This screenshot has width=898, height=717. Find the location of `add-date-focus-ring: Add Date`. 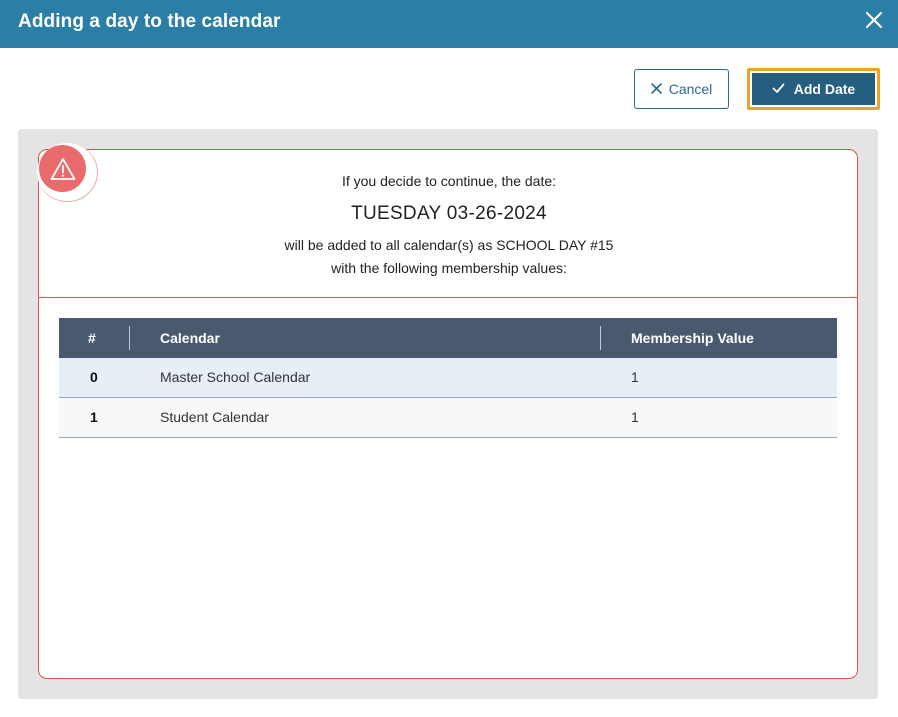

add-date-focus-ring: Add Date is located at coordinates (813, 89).